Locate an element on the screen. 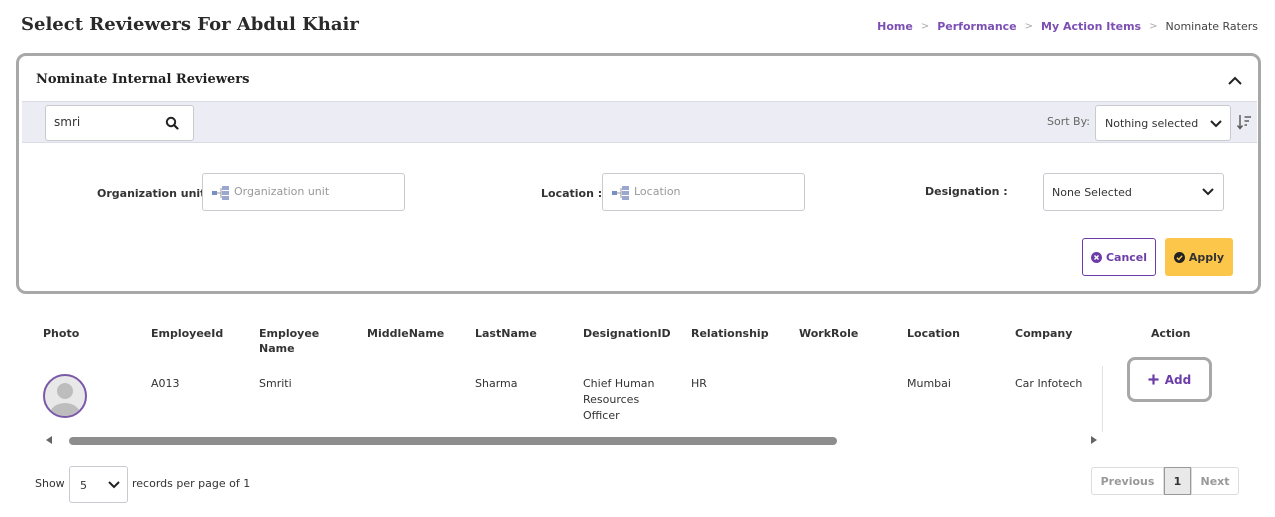  org-unit-label: Organization unit : is located at coordinates (155, 193).